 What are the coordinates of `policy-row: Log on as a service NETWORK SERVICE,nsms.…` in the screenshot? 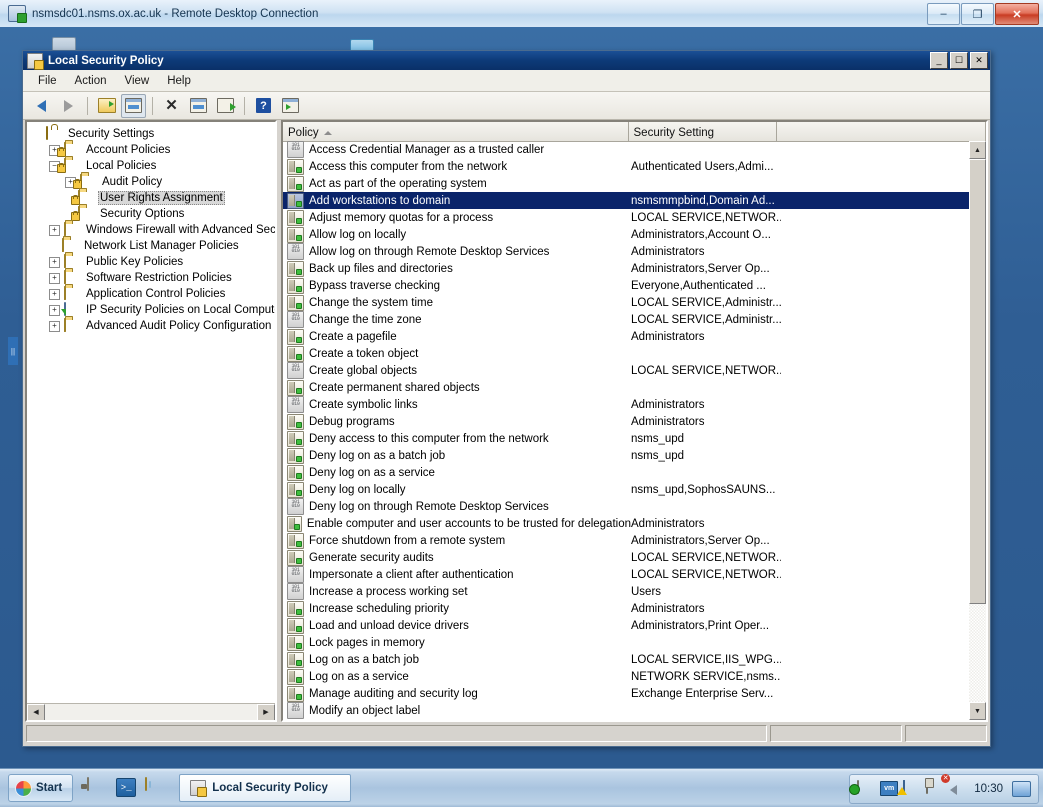 It's located at (626, 676).